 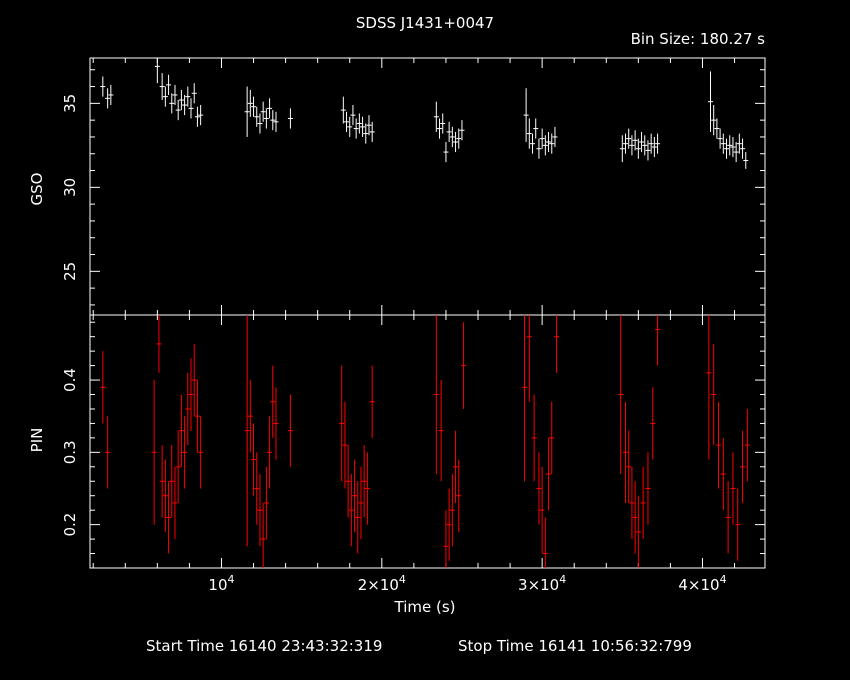 I want to click on y-tick-label: 0.3, so click(x=70, y=452).